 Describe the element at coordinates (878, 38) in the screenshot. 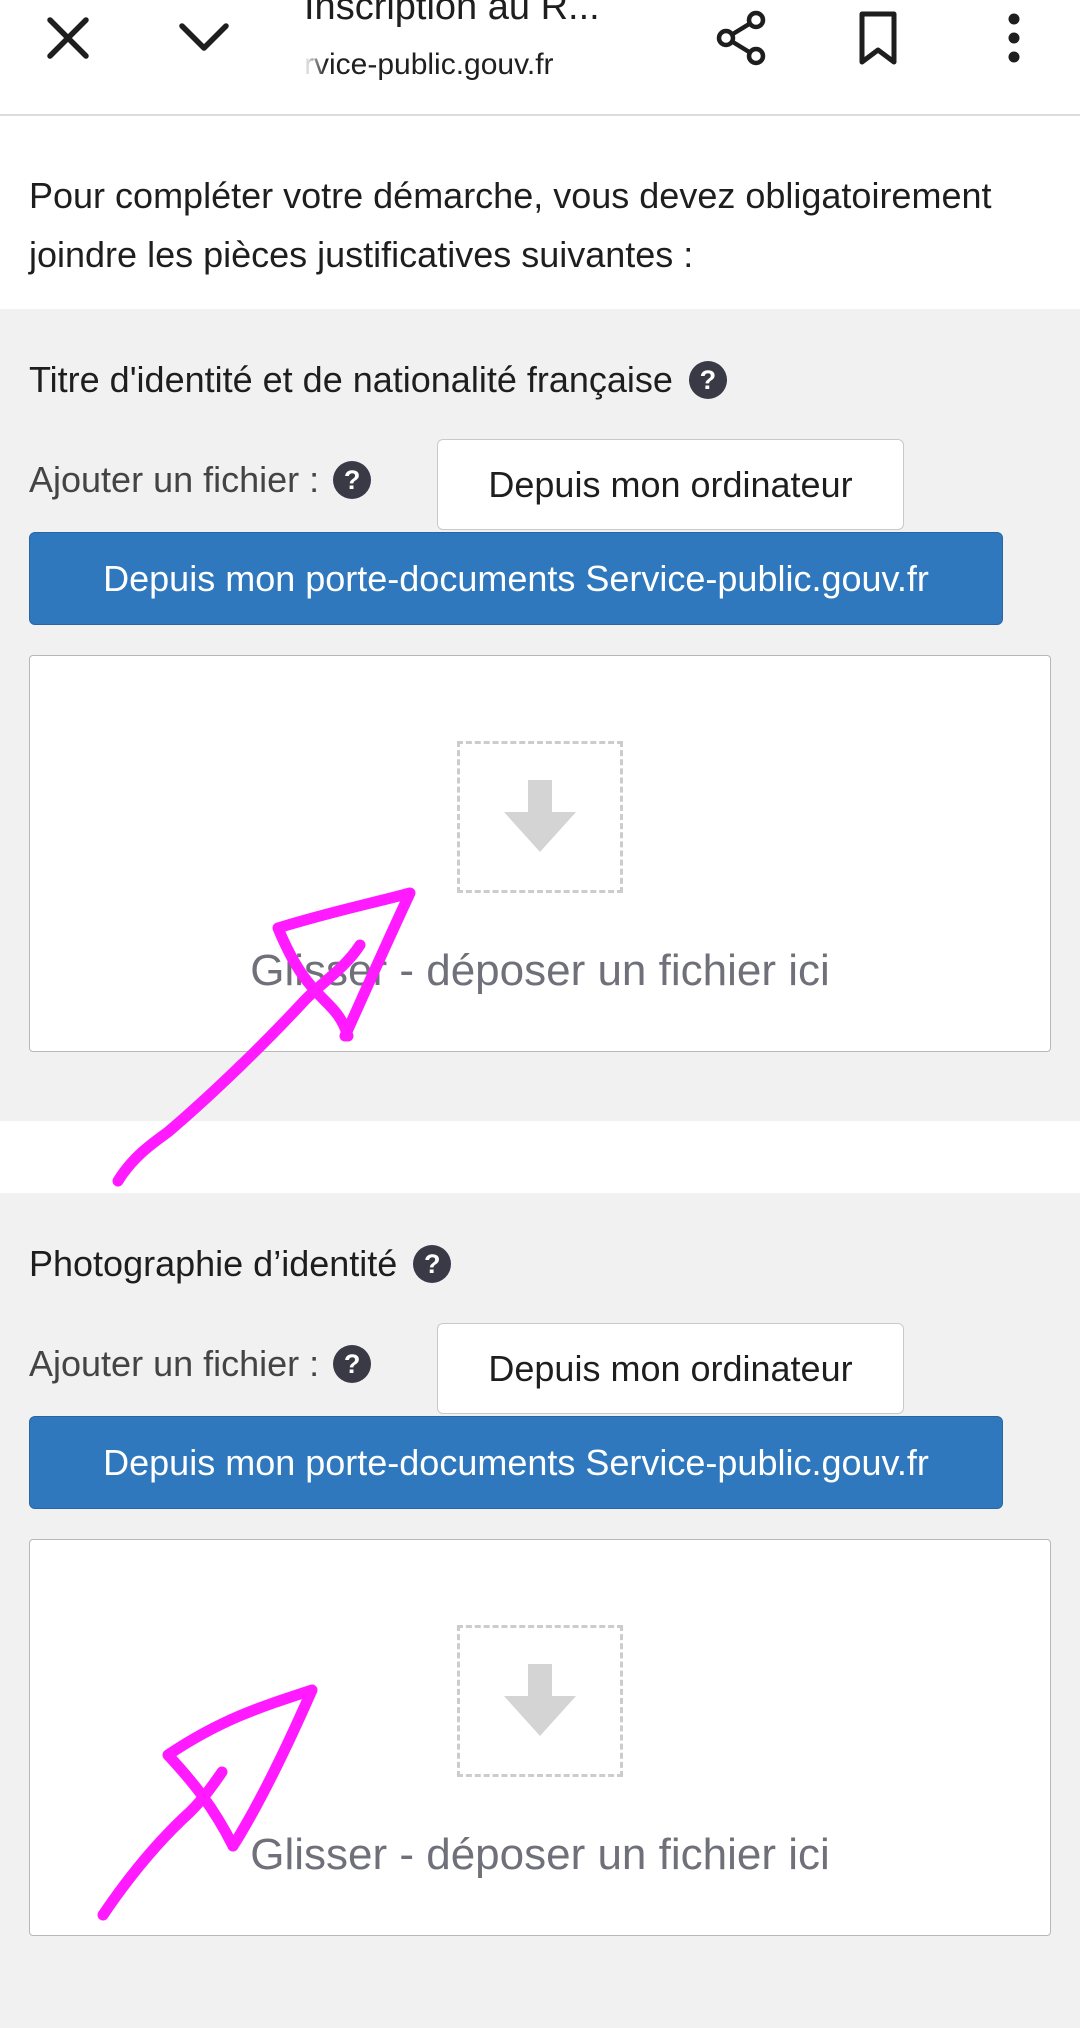

I see `bookmark-icon` at that location.